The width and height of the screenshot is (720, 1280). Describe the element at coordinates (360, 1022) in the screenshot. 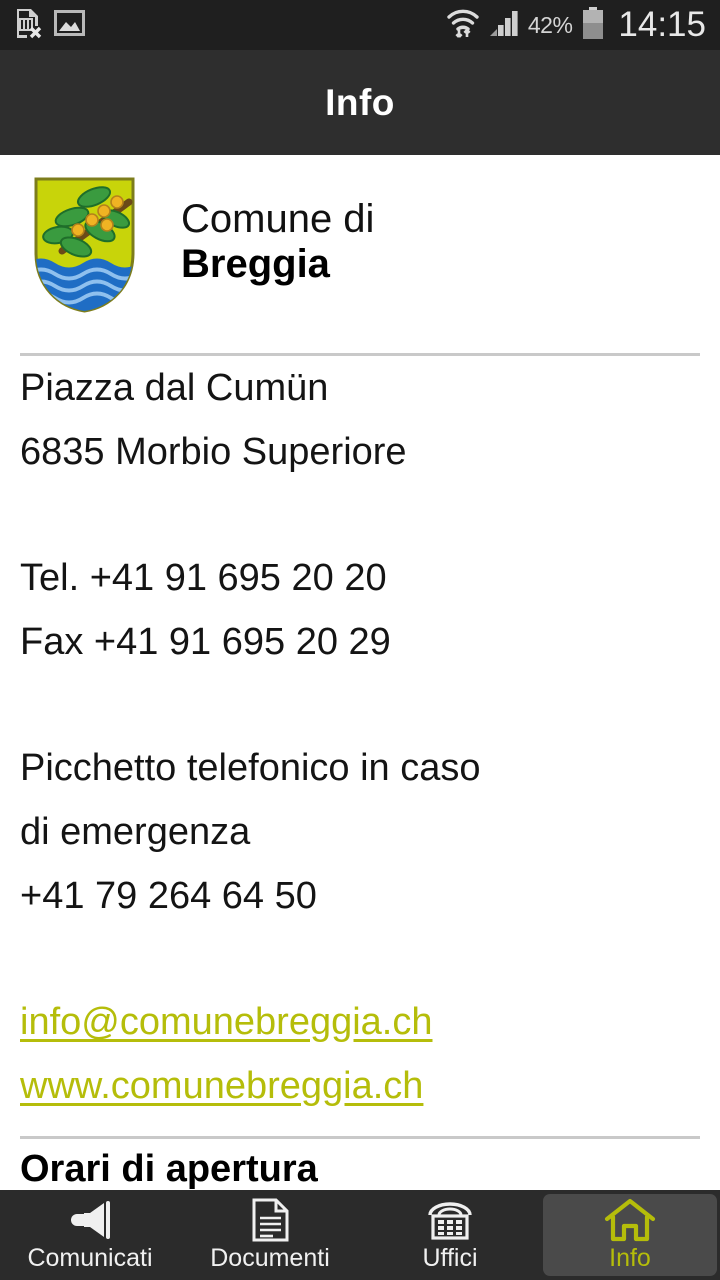

I see `email-link: info@comunebreggia.ch` at that location.